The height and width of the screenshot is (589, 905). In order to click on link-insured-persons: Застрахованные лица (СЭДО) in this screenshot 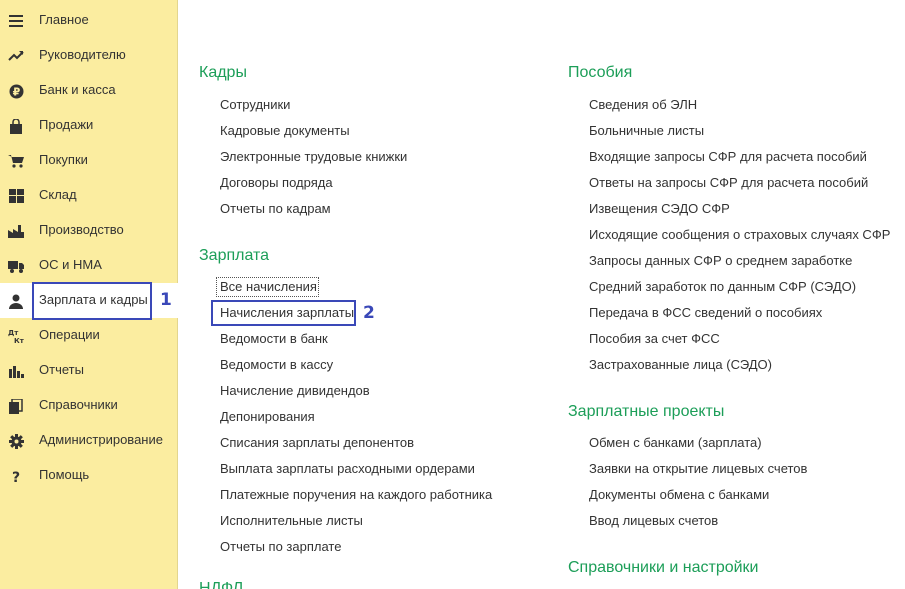, I will do `click(680, 364)`.